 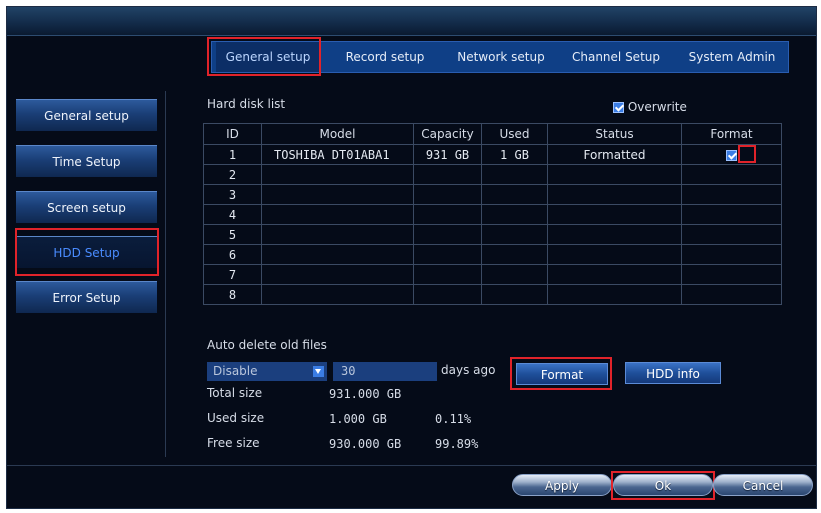 What do you see at coordinates (763, 485) in the screenshot?
I see `cancel-button: Cancel` at bounding box center [763, 485].